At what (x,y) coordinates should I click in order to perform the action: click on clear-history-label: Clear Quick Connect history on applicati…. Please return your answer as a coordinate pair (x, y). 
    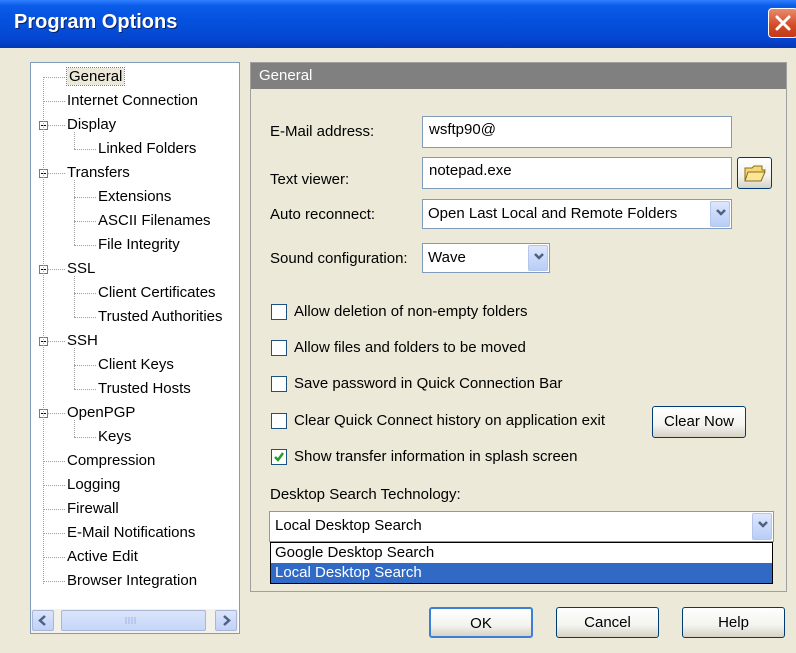
    Looking at the image, I should click on (449, 420).